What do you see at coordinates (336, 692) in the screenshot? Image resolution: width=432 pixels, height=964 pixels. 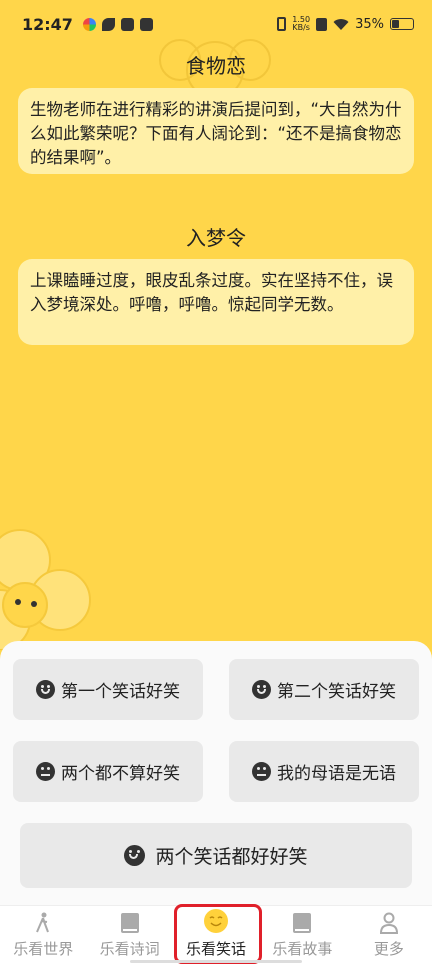 I see `vote-second-funny-label: 第二个笑话好笑` at bounding box center [336, 692].